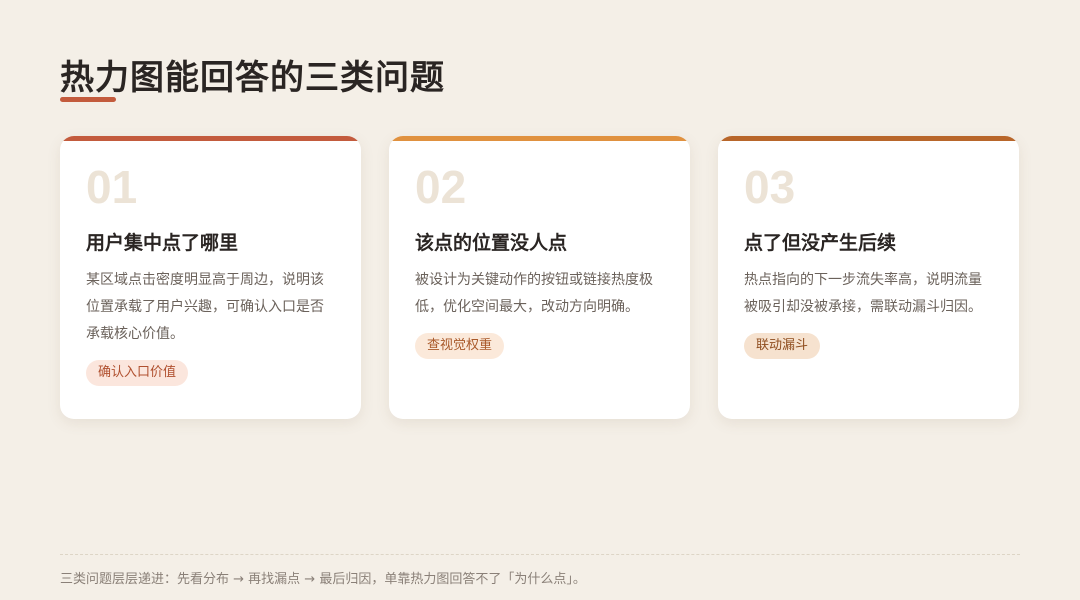 The width and height of the screenshot is (1080, 600). Describe the element at coordinates (137, 373) in the screenshot. I see `card-tag: 确认入口价值` at that location.